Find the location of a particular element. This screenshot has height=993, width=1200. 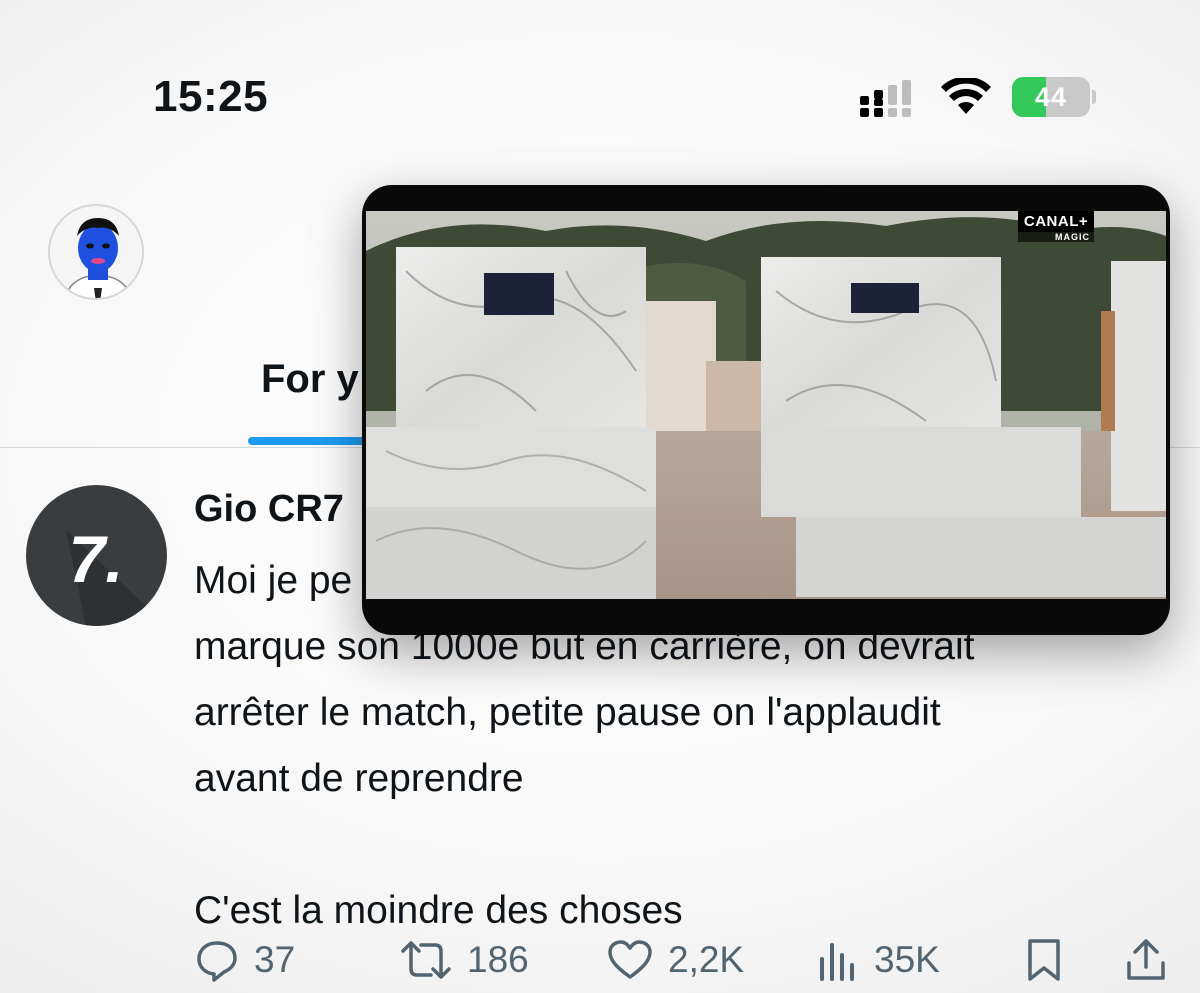

battery-icon: 44 is located at coordinates (1054, 97).